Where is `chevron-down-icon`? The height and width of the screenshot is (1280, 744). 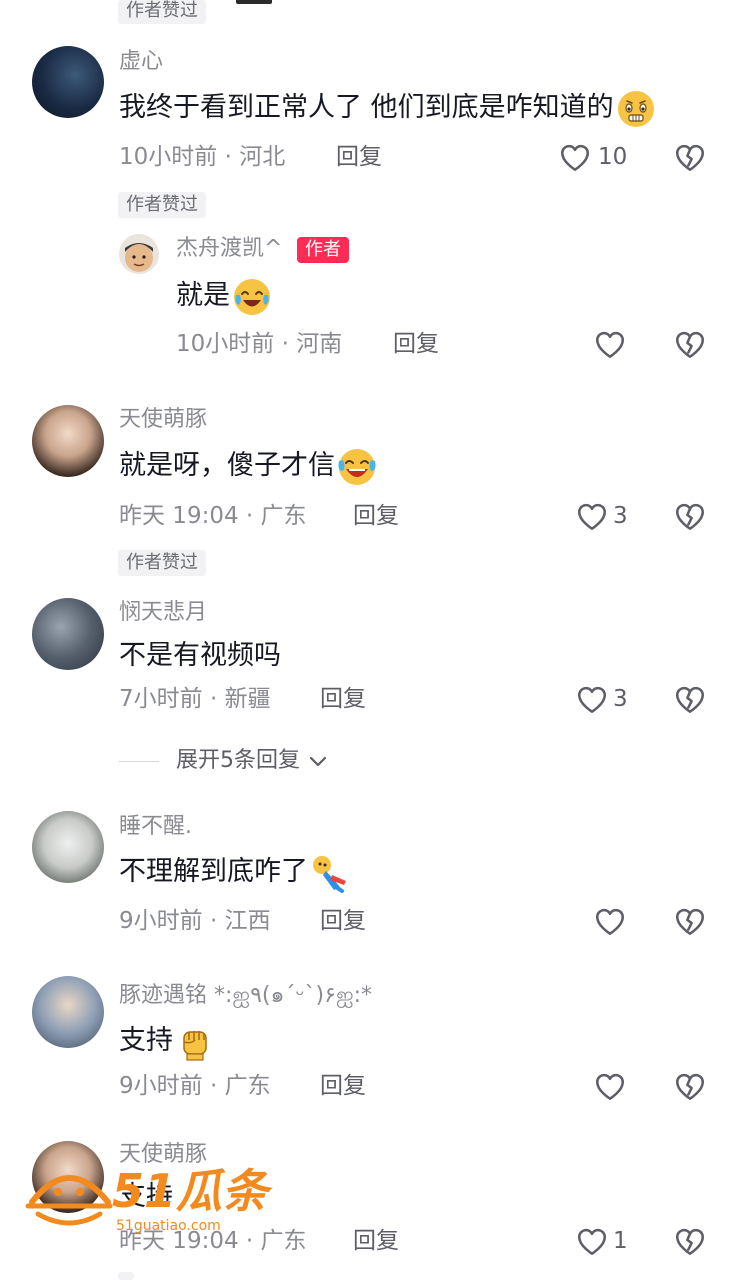 chevron-down-icon is located at coordinates (318, 761).